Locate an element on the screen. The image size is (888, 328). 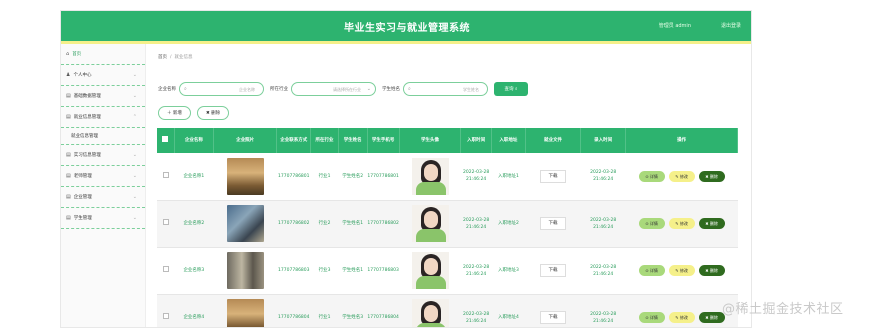
chevron-down-icon: ⌄ is located at coordinates (134, 75).